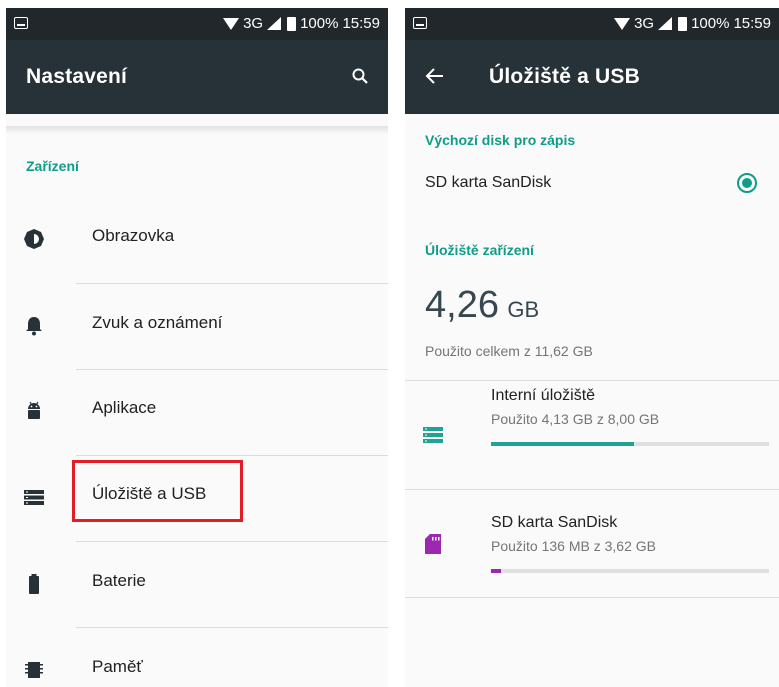 The image size is (779, 687). I want to click on battery-icon, so click(34, 584).